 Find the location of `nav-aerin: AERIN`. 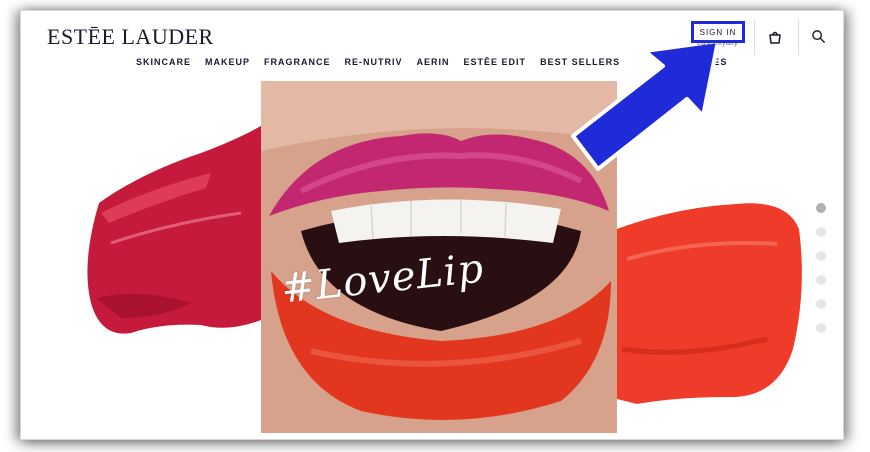

nav-aerin: AERIN is located at coordinates (433, 62).